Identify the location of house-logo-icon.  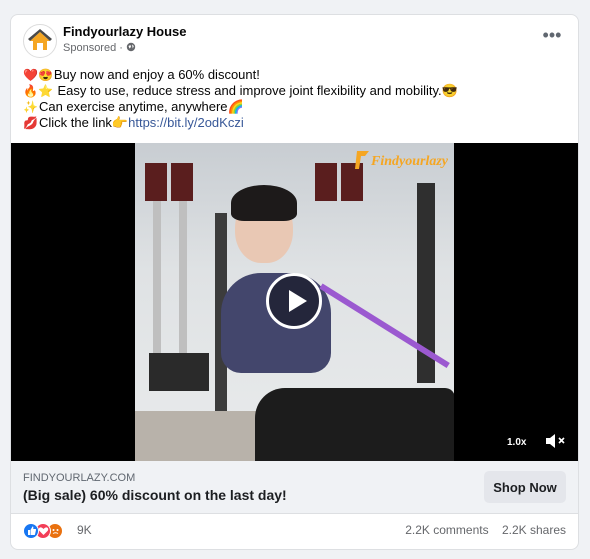
(40, 39).